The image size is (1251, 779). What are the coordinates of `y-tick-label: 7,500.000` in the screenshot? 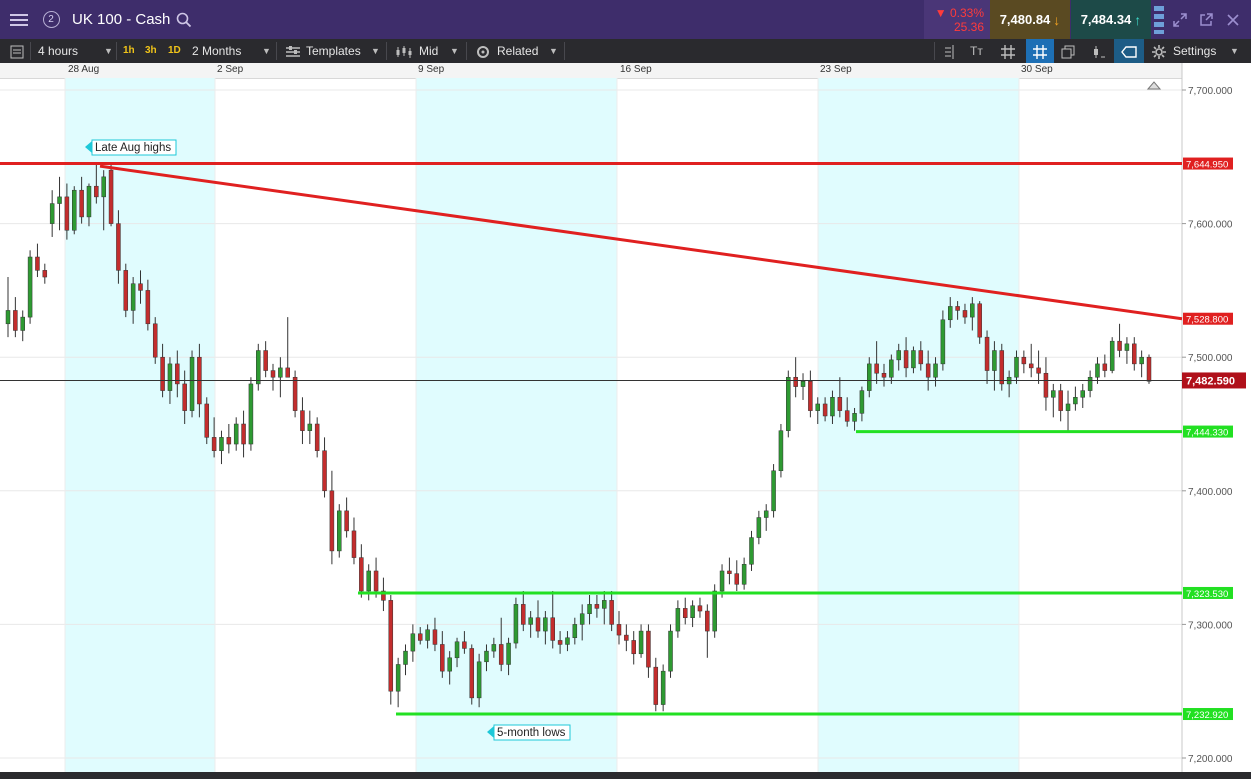 It's located at (1210, 358).